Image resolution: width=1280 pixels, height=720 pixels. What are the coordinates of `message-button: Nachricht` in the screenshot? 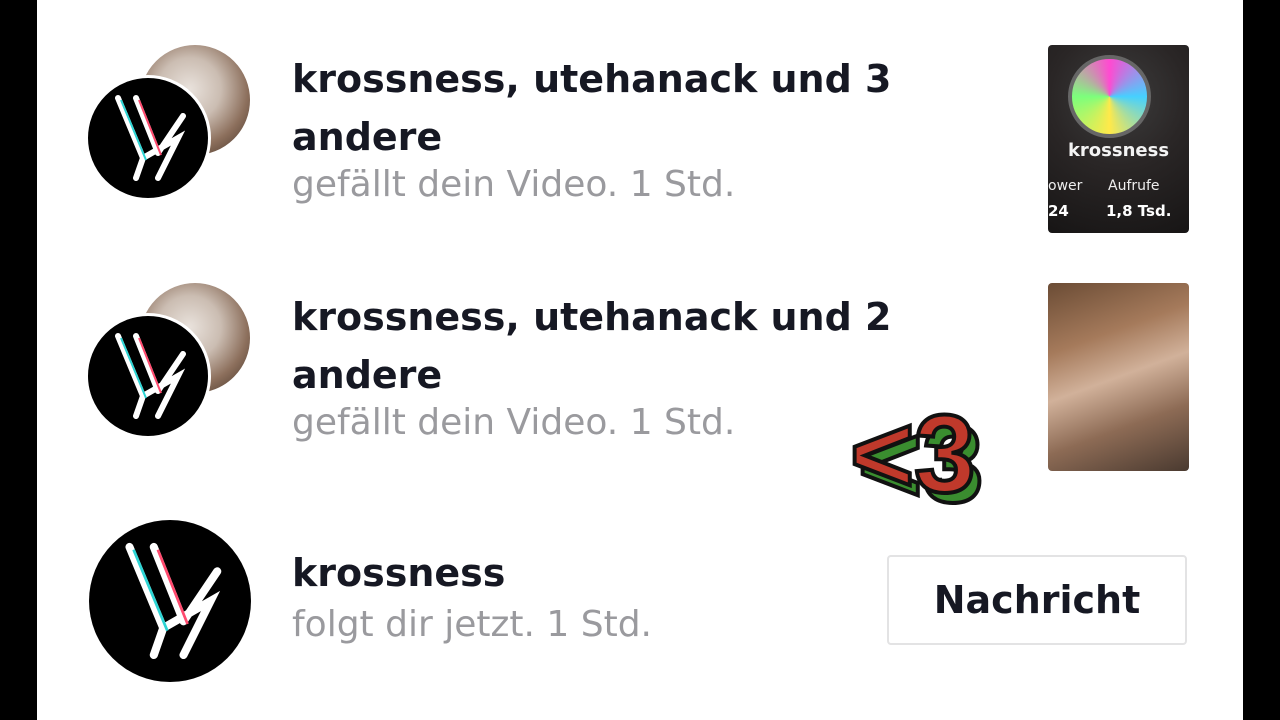 It's located at (1037, 600).